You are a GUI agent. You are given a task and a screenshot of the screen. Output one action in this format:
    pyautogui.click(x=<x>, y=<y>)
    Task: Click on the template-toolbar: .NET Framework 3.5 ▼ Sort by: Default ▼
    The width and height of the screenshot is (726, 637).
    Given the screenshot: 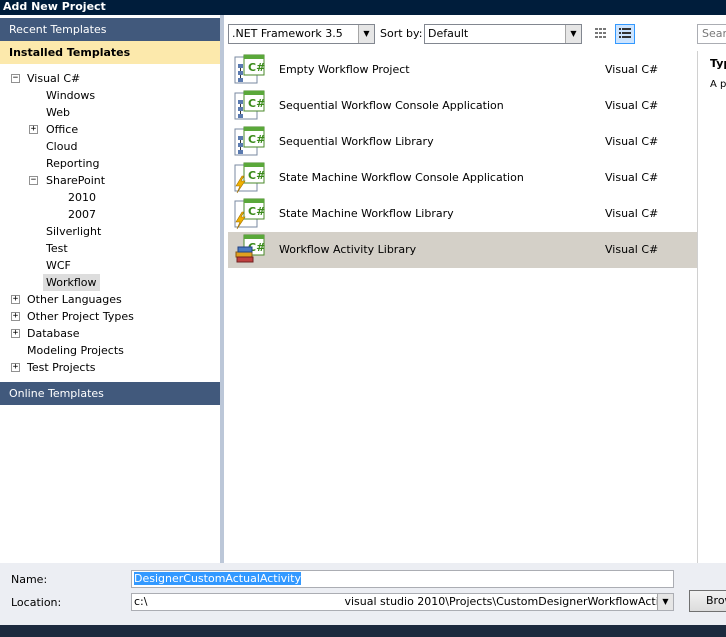 What is the action you would take?
    pyautogui.click(x=475, y=33)
    